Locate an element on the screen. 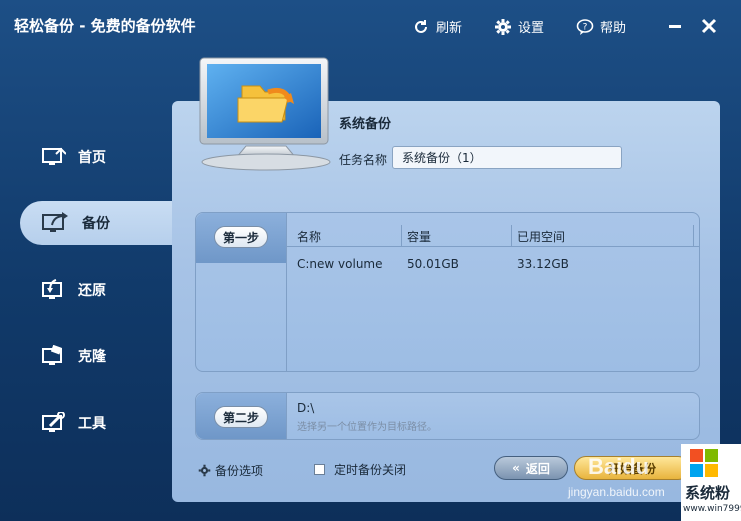  baidu-watermark-url: jingyan.baidu.com is located at coordinates (616, 492).